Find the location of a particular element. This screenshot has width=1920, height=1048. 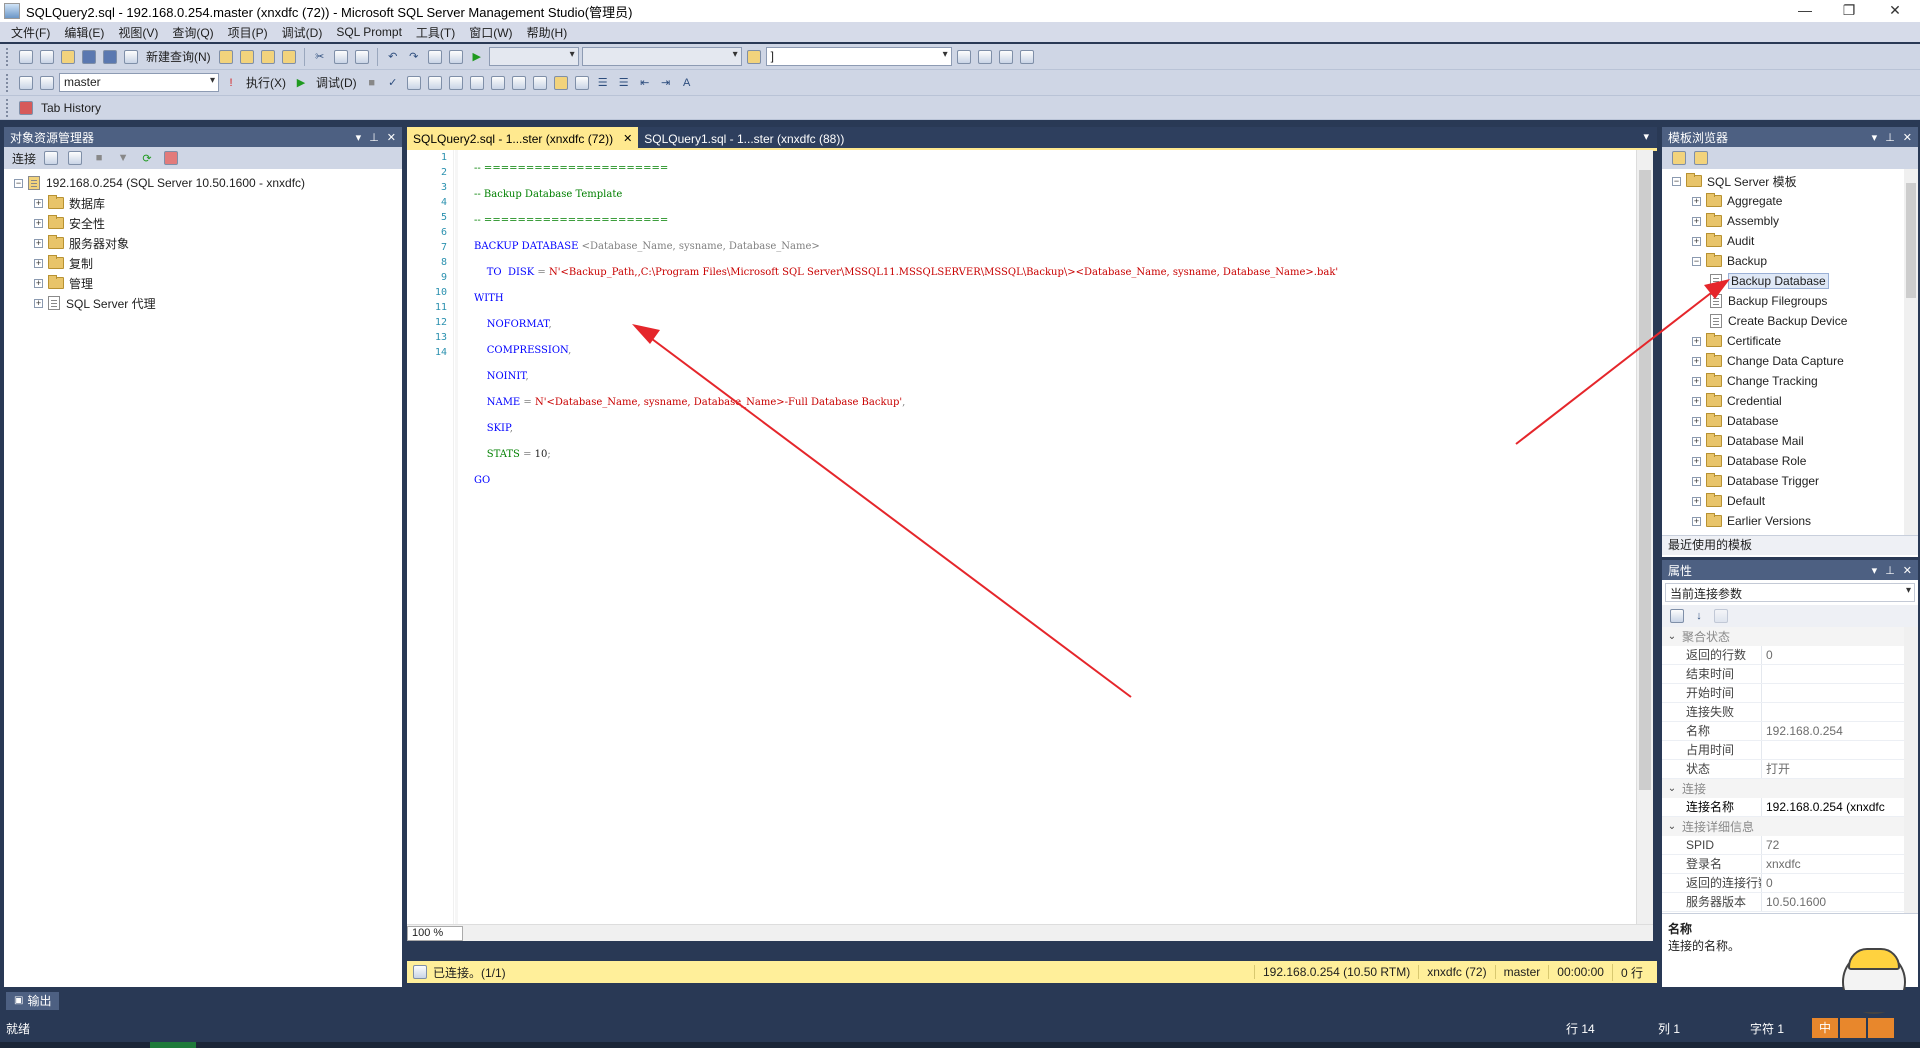

cut-icon: ✂ is located at coordinates (320, 57).